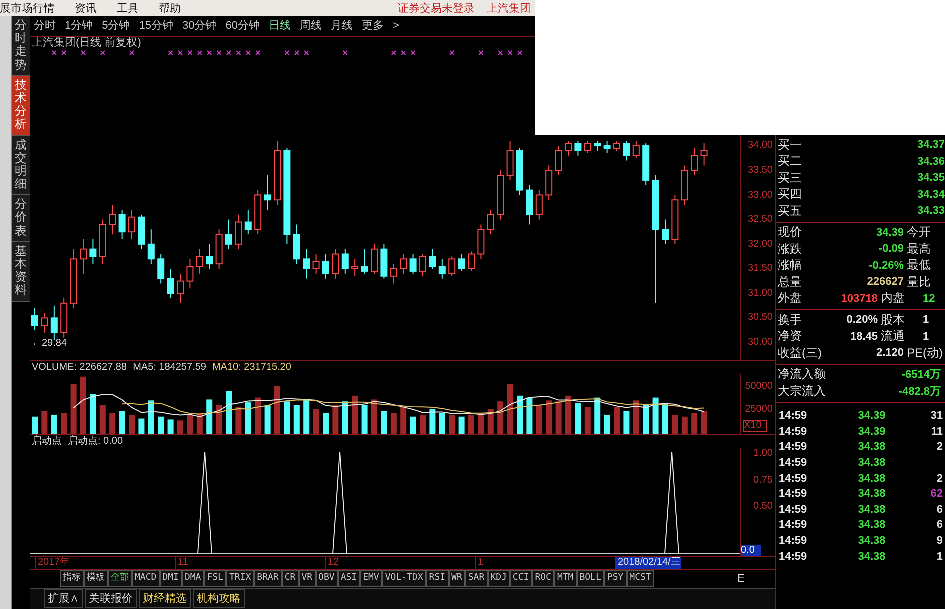  I want to click on indicator-tab: VOL-TDX, so click(404, 579).